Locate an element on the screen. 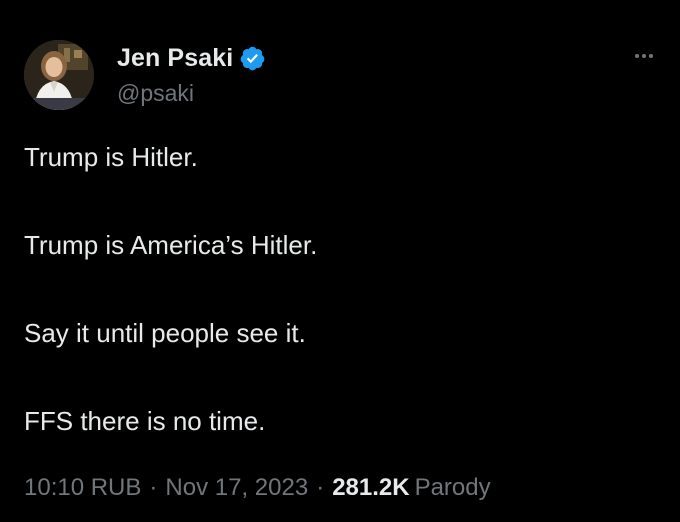 This screenshot has width=680, height=522. author-display-name: Jen Psaki is located at coordinates (175, 58).